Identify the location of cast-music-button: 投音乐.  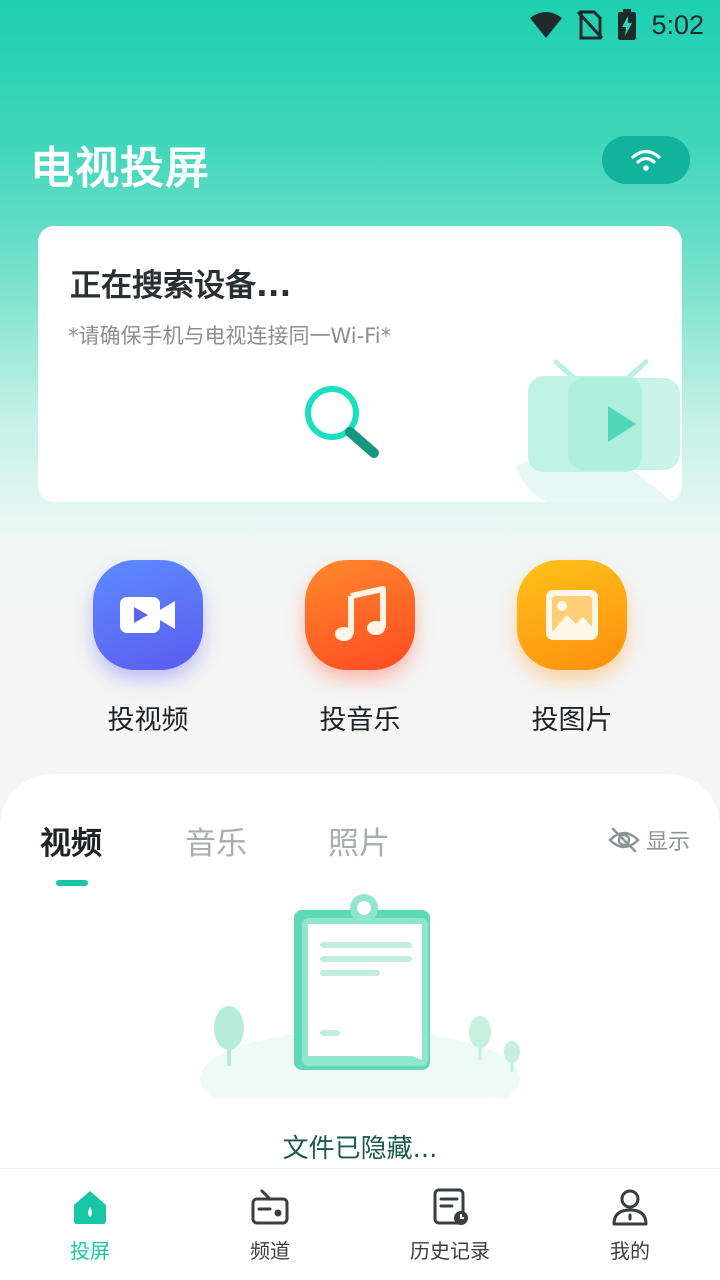
(360, 648).